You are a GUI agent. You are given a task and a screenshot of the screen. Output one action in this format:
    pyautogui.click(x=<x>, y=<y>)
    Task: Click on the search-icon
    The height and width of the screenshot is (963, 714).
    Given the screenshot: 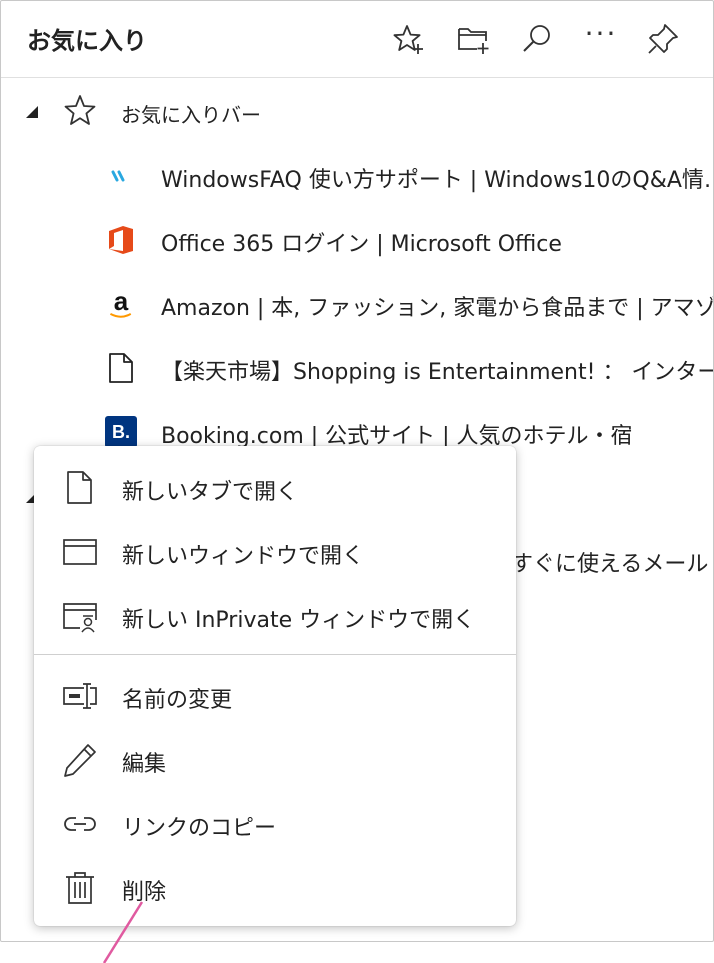 What is the action you would take?
    pyautogui.click(x=536, y=38)
    